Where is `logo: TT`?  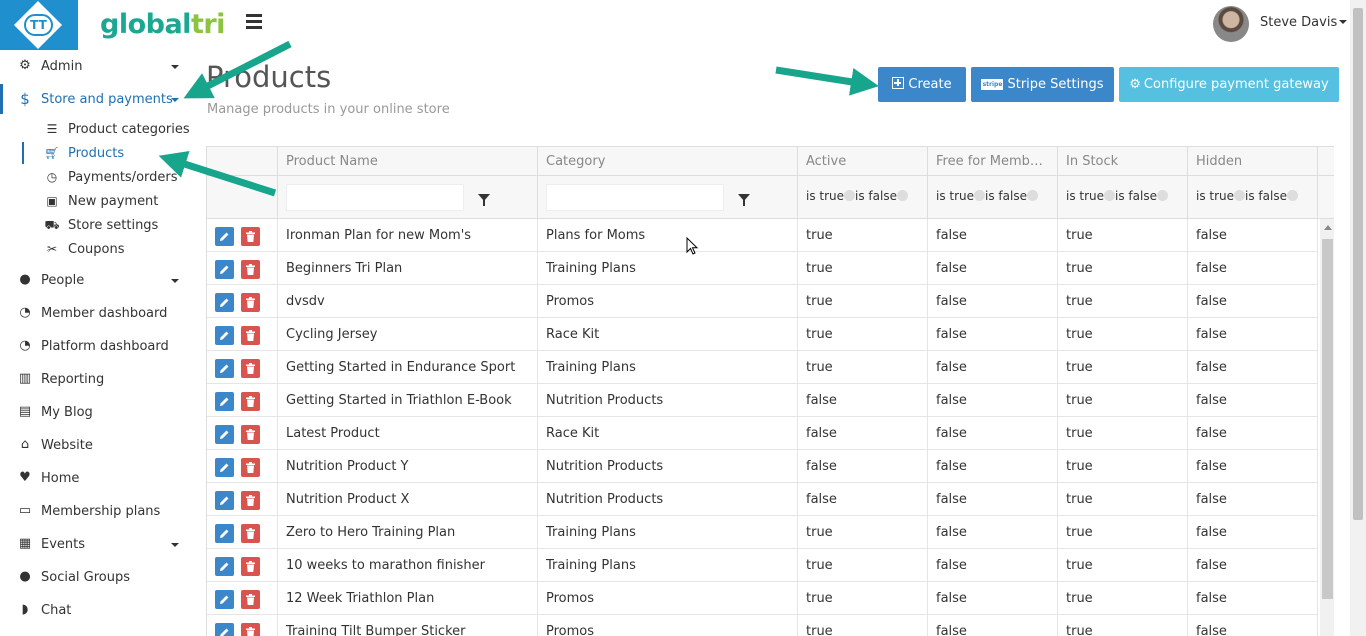 logo: TT is located at coordinates (39, 25).